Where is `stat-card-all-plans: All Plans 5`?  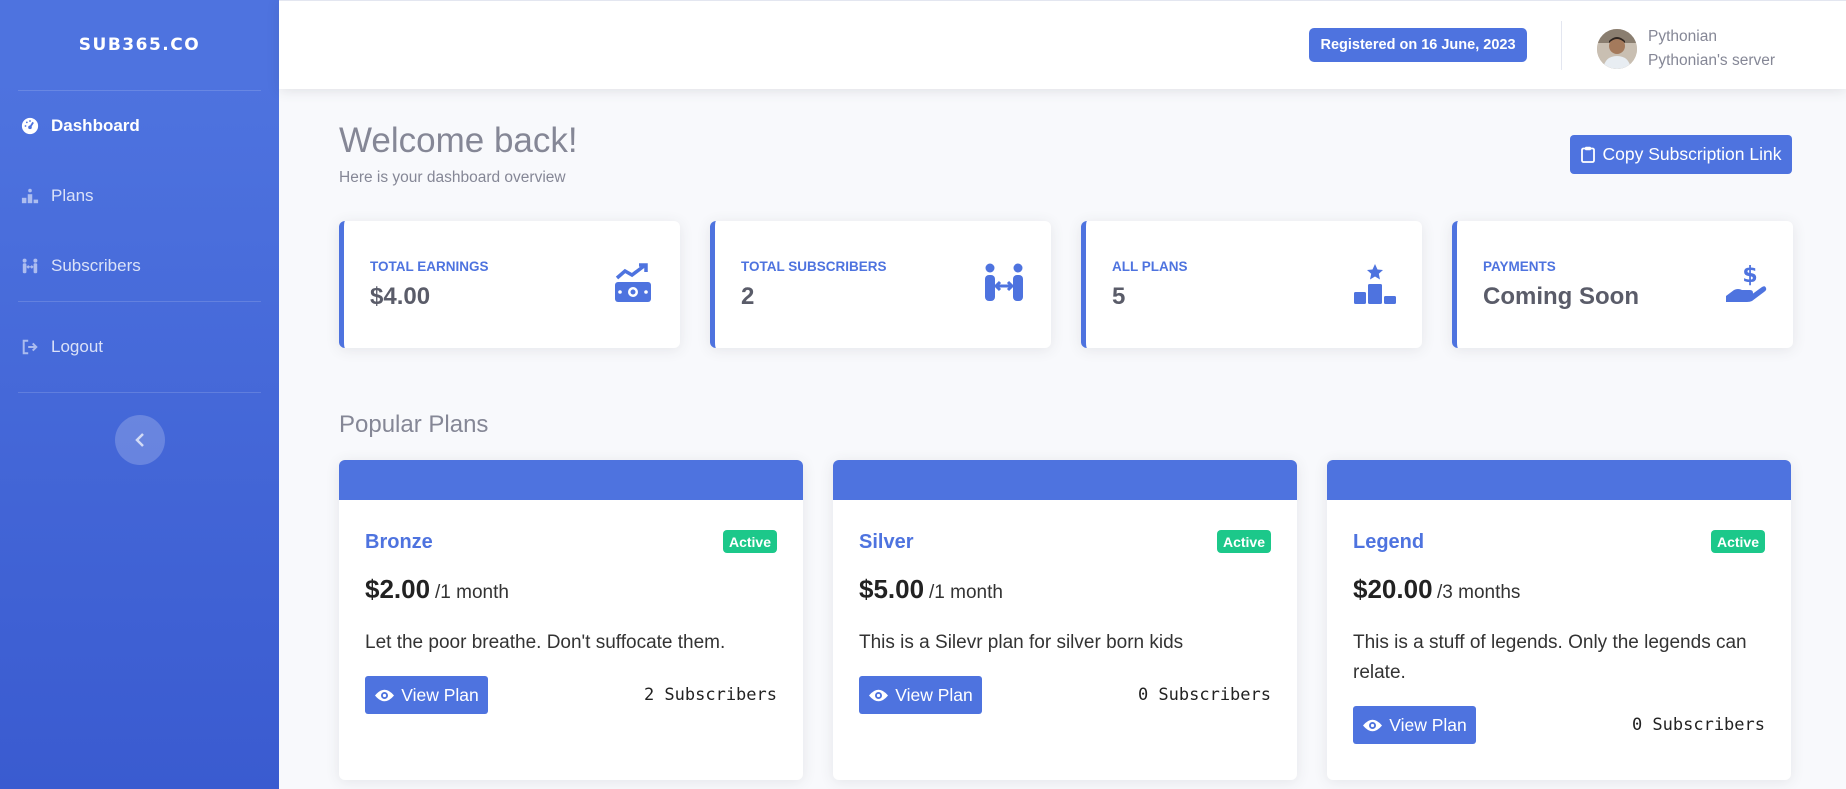
stat-card-all-plans: All Plans 5 is located at coordinates (1251, 284).